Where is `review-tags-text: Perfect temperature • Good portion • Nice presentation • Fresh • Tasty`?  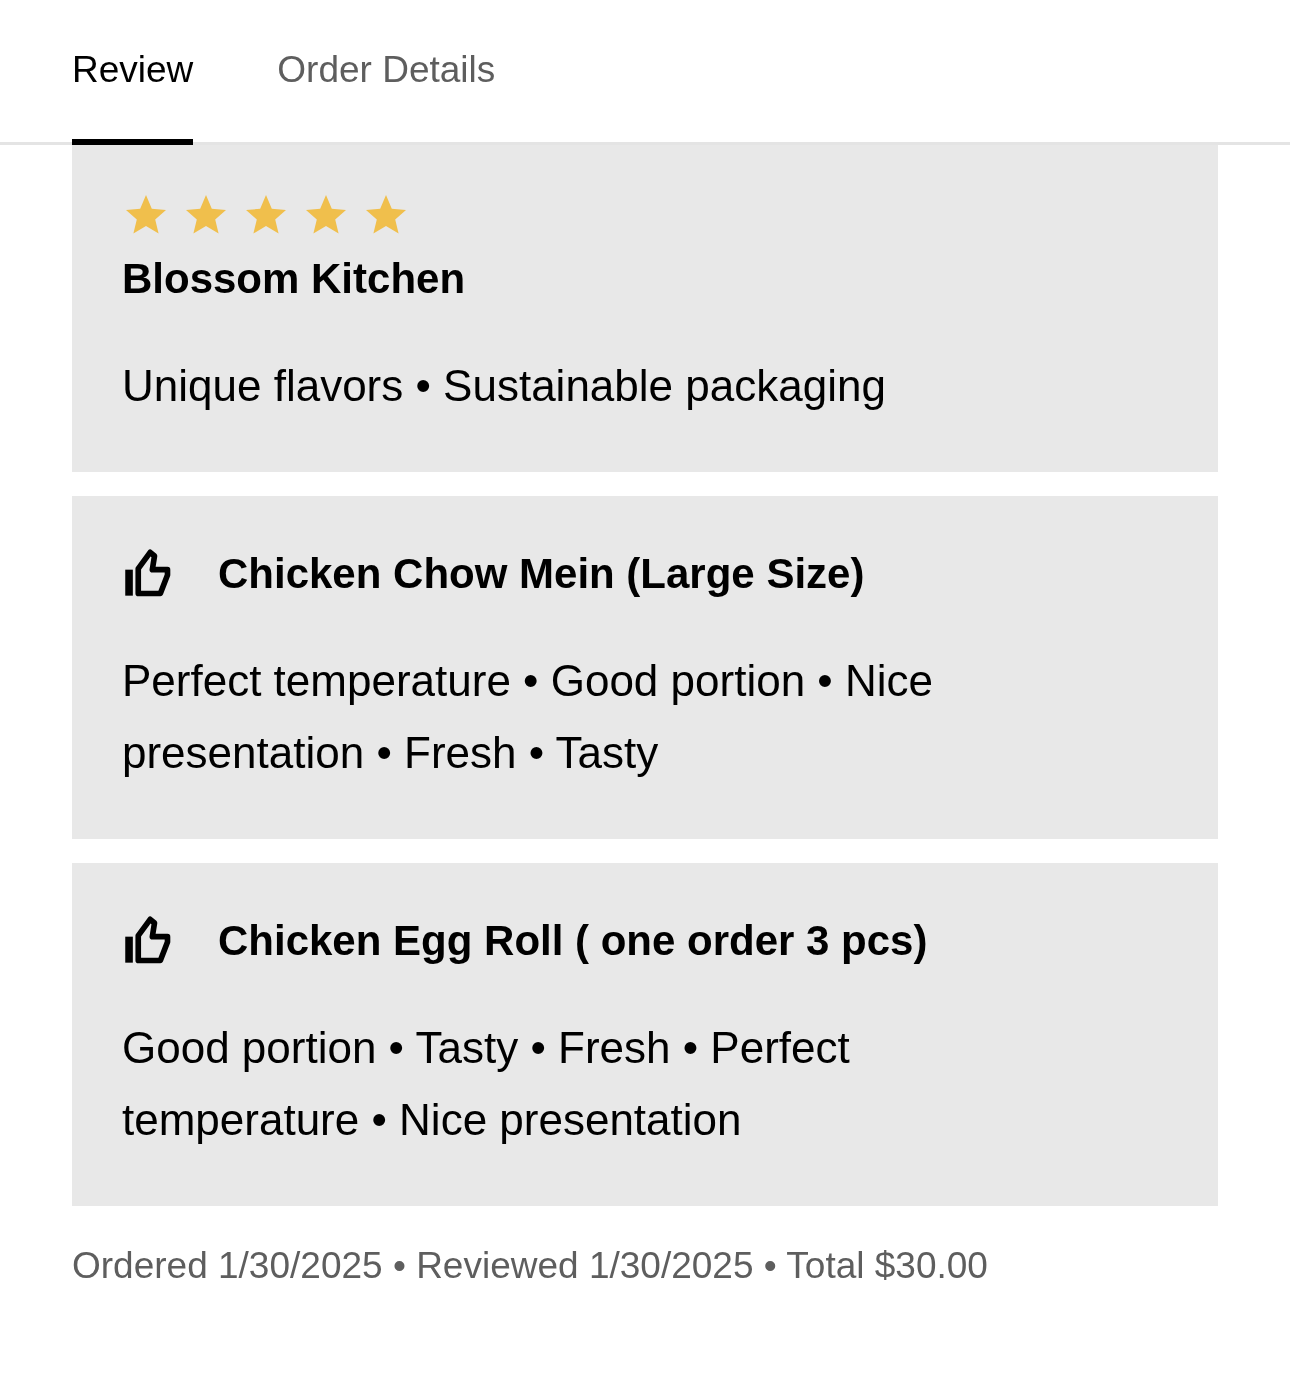 review-tags-text: Perfect temperature • Good portion • Nice presentation • Fresh • Tasty is located at coordinates (528, 717).